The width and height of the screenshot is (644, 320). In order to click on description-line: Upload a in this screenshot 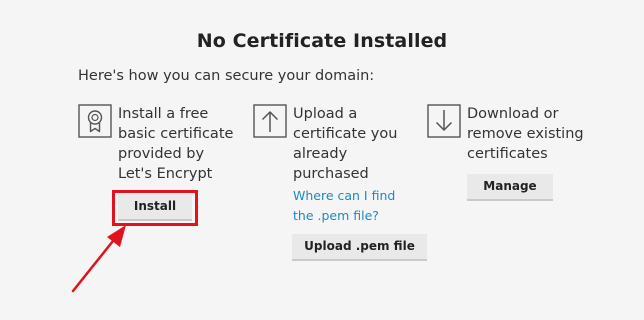, I will do `click(325, 114)`.